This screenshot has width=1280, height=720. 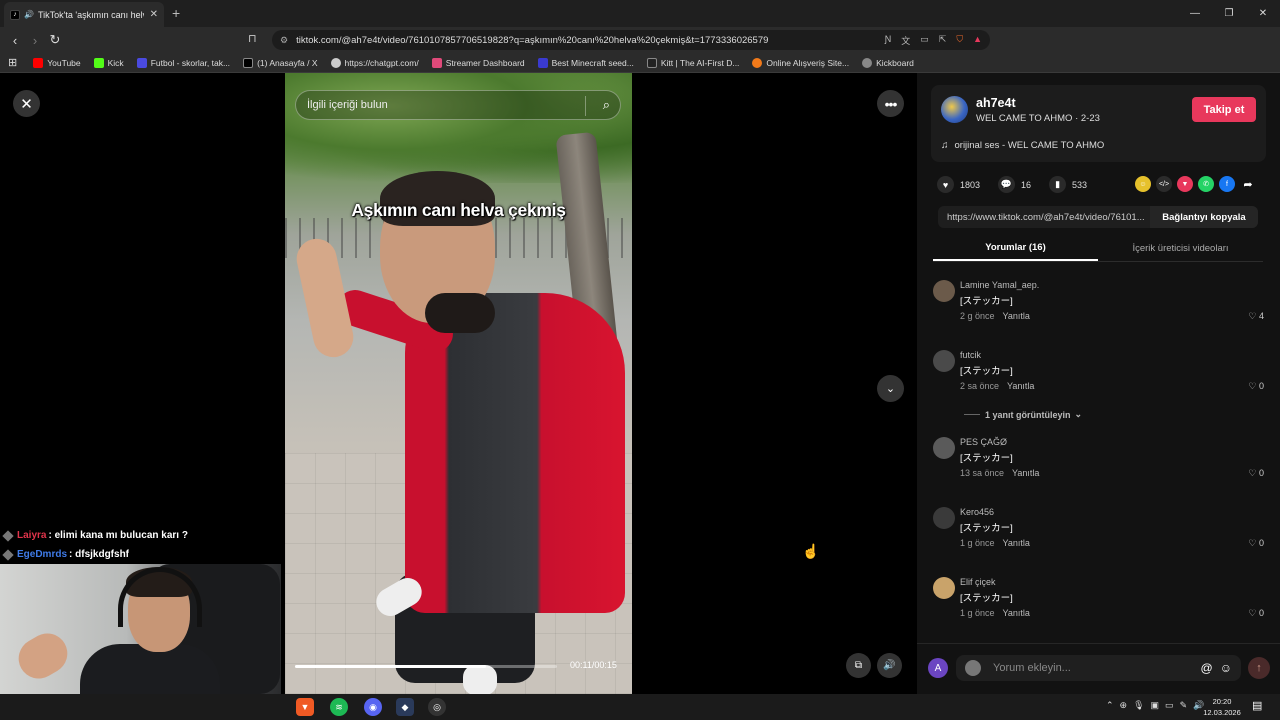 I want to click on microphone-icon: 🎙, so click(x=1138, y=705).